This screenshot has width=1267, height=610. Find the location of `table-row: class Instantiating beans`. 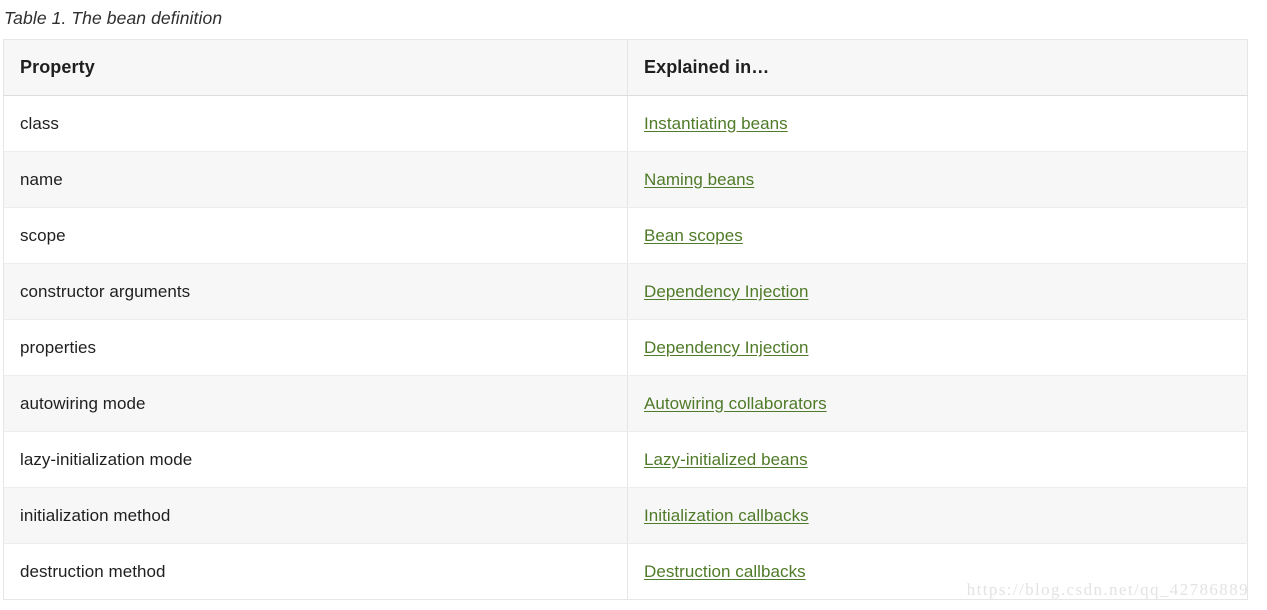

table-row: class Instantiating beans is located at coordinates (625, 123).